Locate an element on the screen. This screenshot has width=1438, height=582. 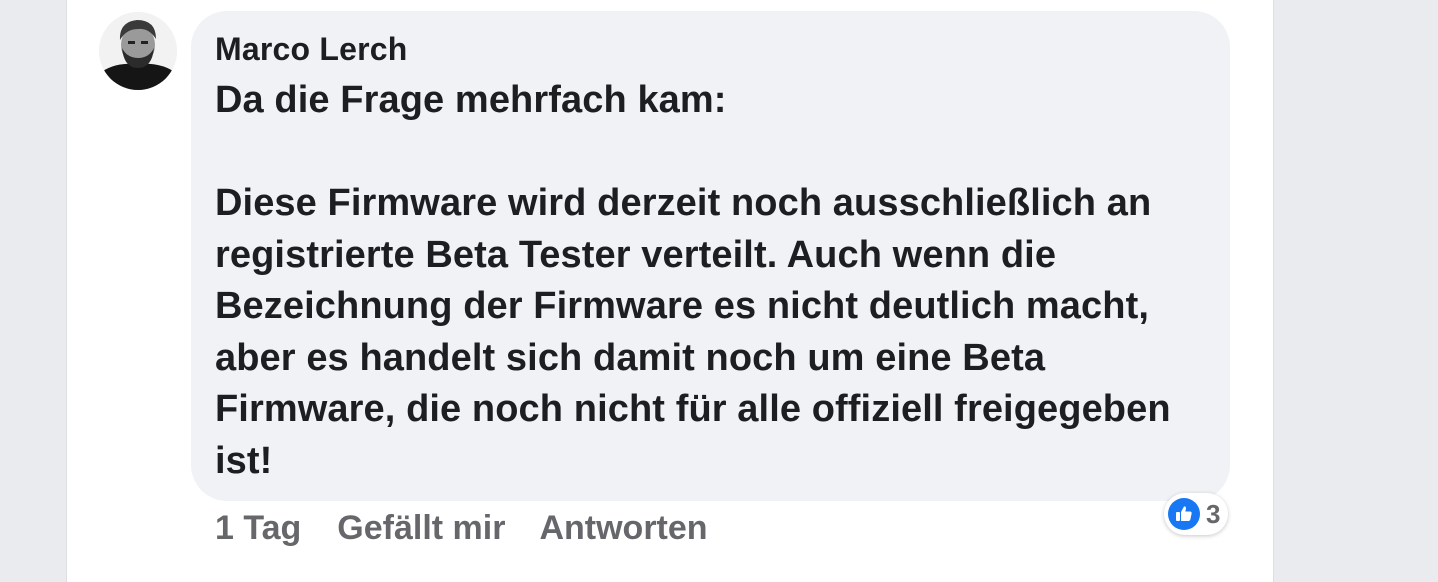
like-button: Gefällt mir is located at coordinates (421, 528).